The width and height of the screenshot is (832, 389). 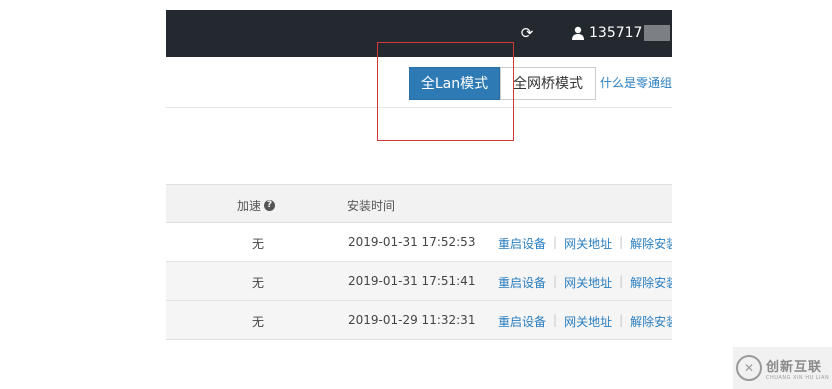 I want to click on cell-install-time: 2019-01-31 17:51:41, so click(x=412, y=281).